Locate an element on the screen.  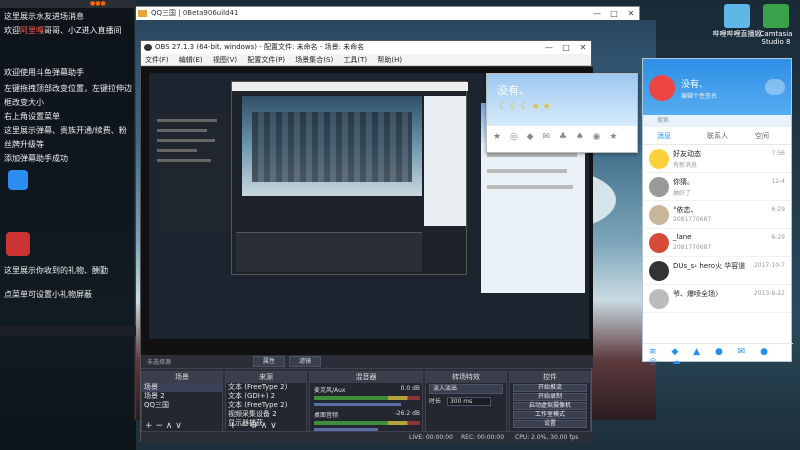
chat-line: 左键拖拽顶部改变位置，左键拉伸边 is located at coordinates (68, 88).